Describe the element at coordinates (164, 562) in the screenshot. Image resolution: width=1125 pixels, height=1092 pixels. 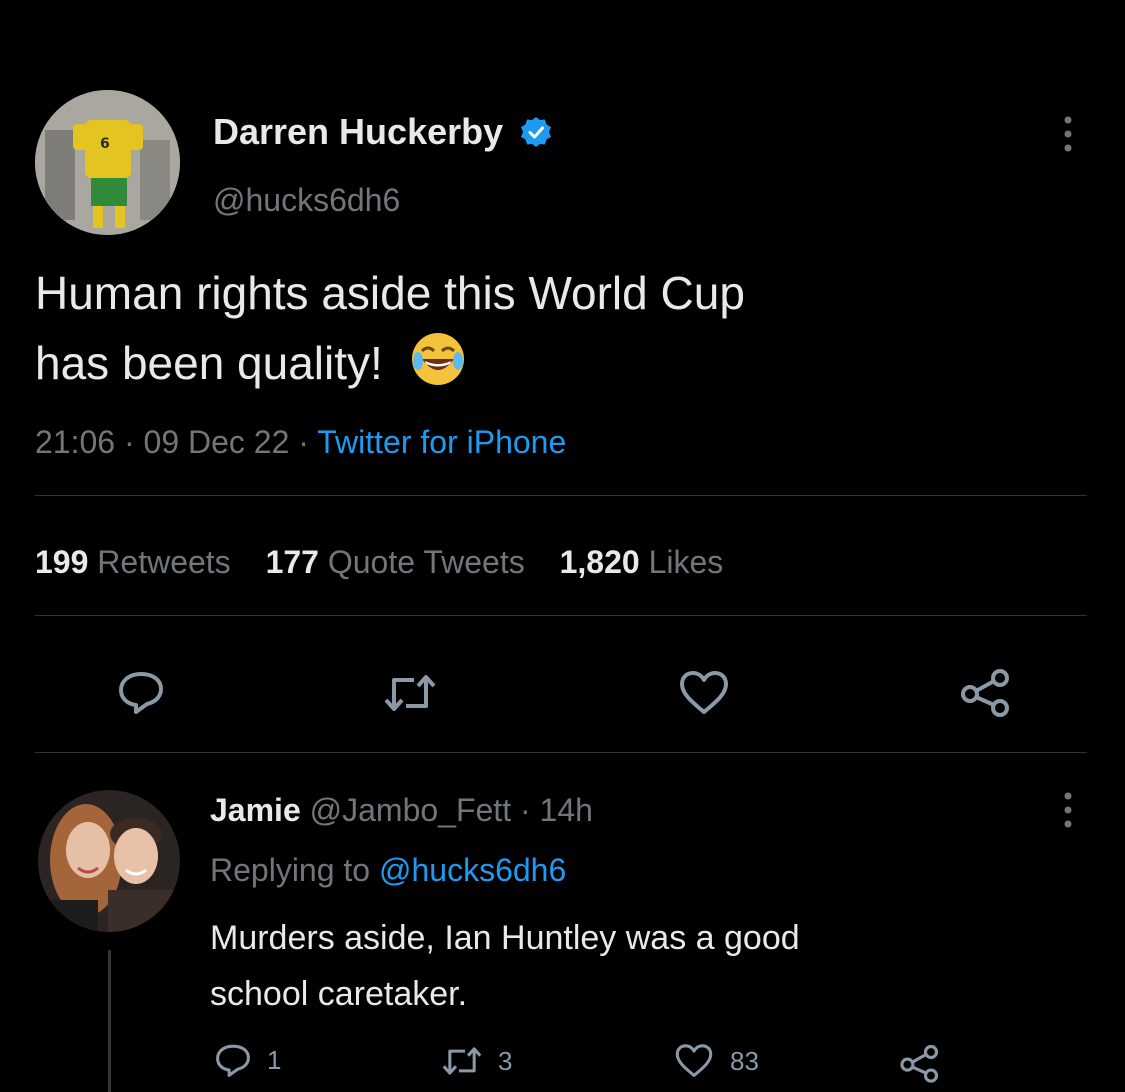
I see `retweets-label: Retweets` at that location.